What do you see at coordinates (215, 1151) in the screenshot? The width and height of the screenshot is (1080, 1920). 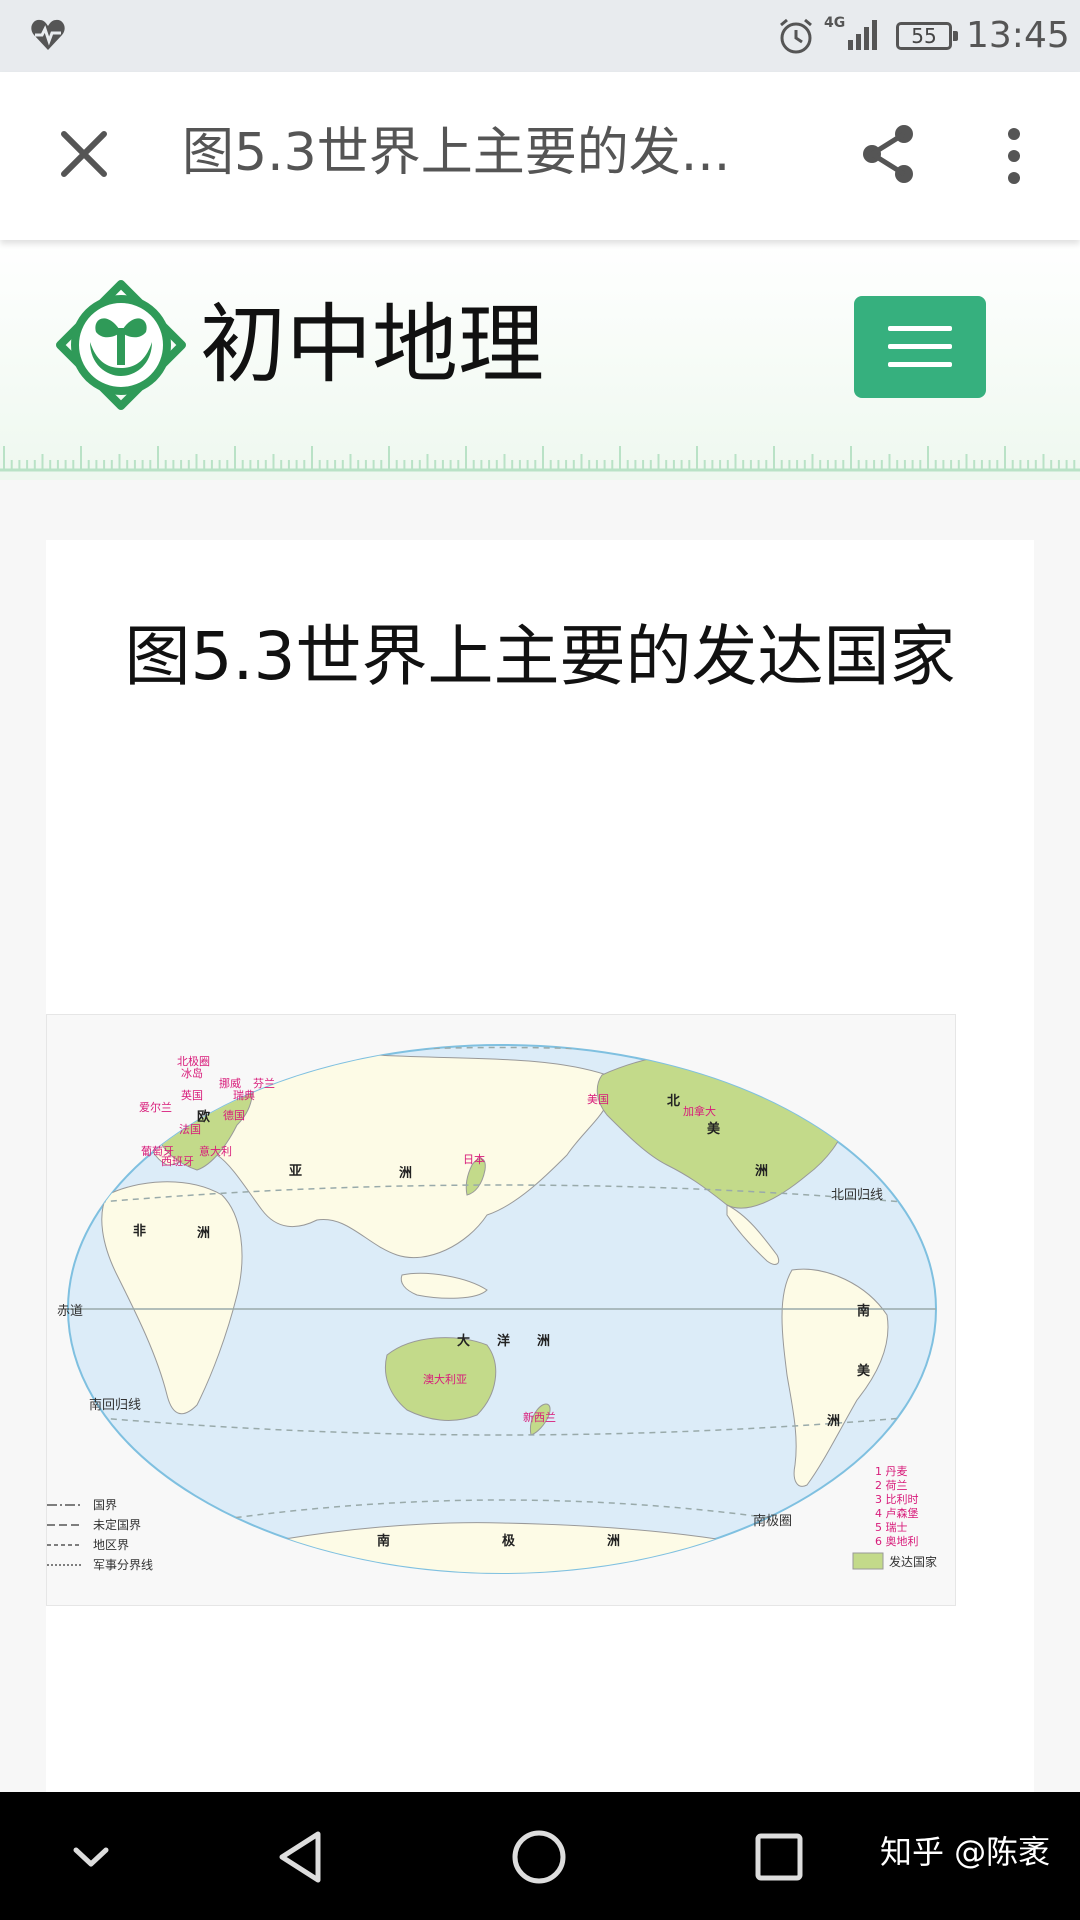 I see `country-label: 意大利` at bounding box center [215, 1151].